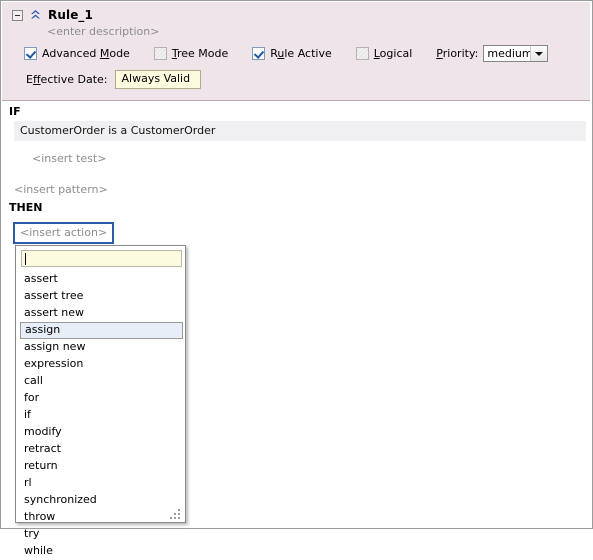  Describe the element at coordinates (15, 111) in the screenshot. I see `if-keyword: IF` at that location.